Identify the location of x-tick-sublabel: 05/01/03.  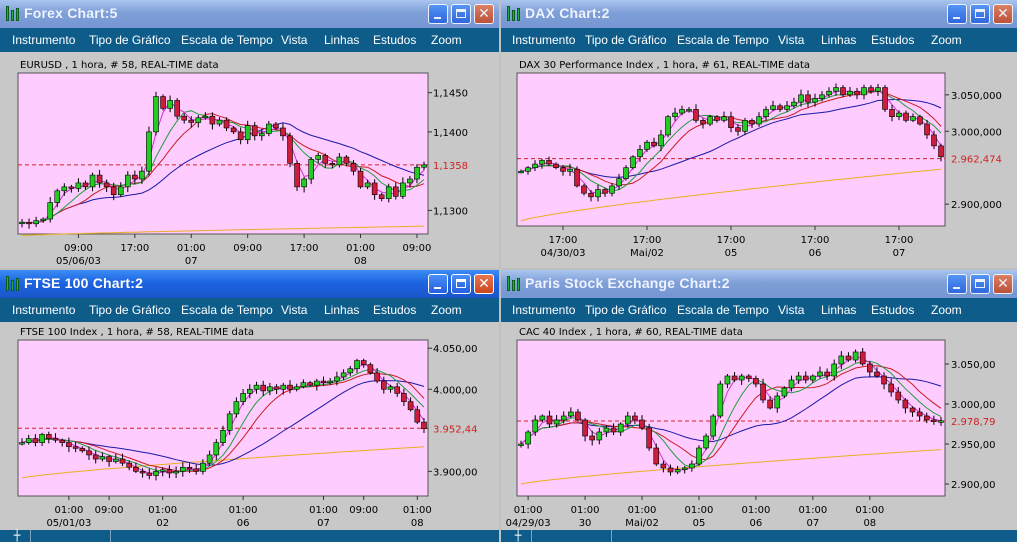
(68, 523).